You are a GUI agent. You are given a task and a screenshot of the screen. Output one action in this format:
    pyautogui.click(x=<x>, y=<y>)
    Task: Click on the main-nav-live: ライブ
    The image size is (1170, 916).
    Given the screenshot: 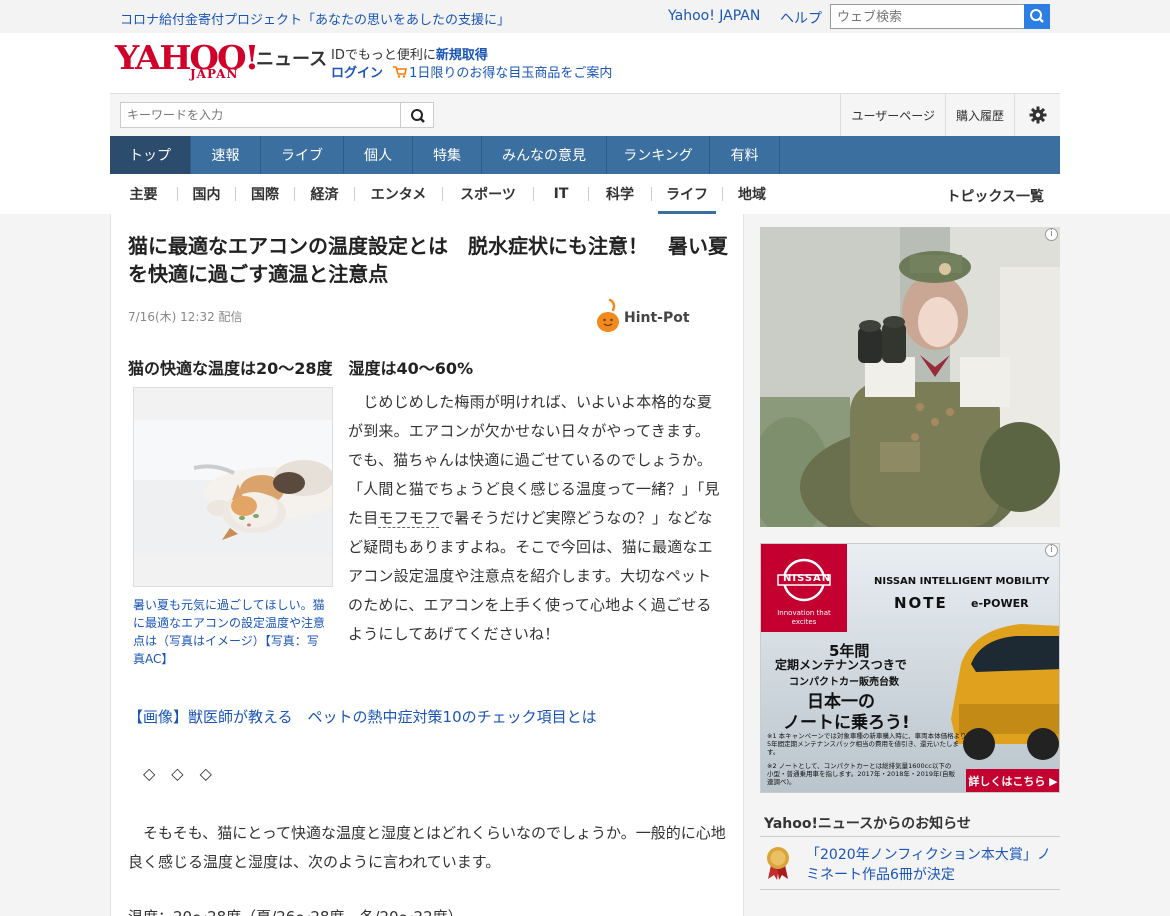 What is the action you would take?
    pyautogui.click(x=302, y=155)
    